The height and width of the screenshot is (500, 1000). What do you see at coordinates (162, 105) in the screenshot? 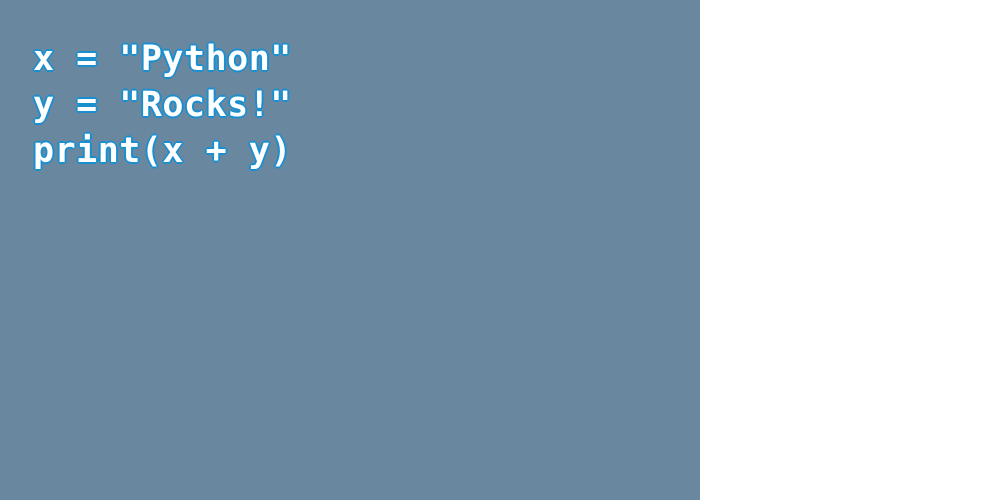
I see `code-line-2: y = "Rocks!"` at bounding box center [162, 105].